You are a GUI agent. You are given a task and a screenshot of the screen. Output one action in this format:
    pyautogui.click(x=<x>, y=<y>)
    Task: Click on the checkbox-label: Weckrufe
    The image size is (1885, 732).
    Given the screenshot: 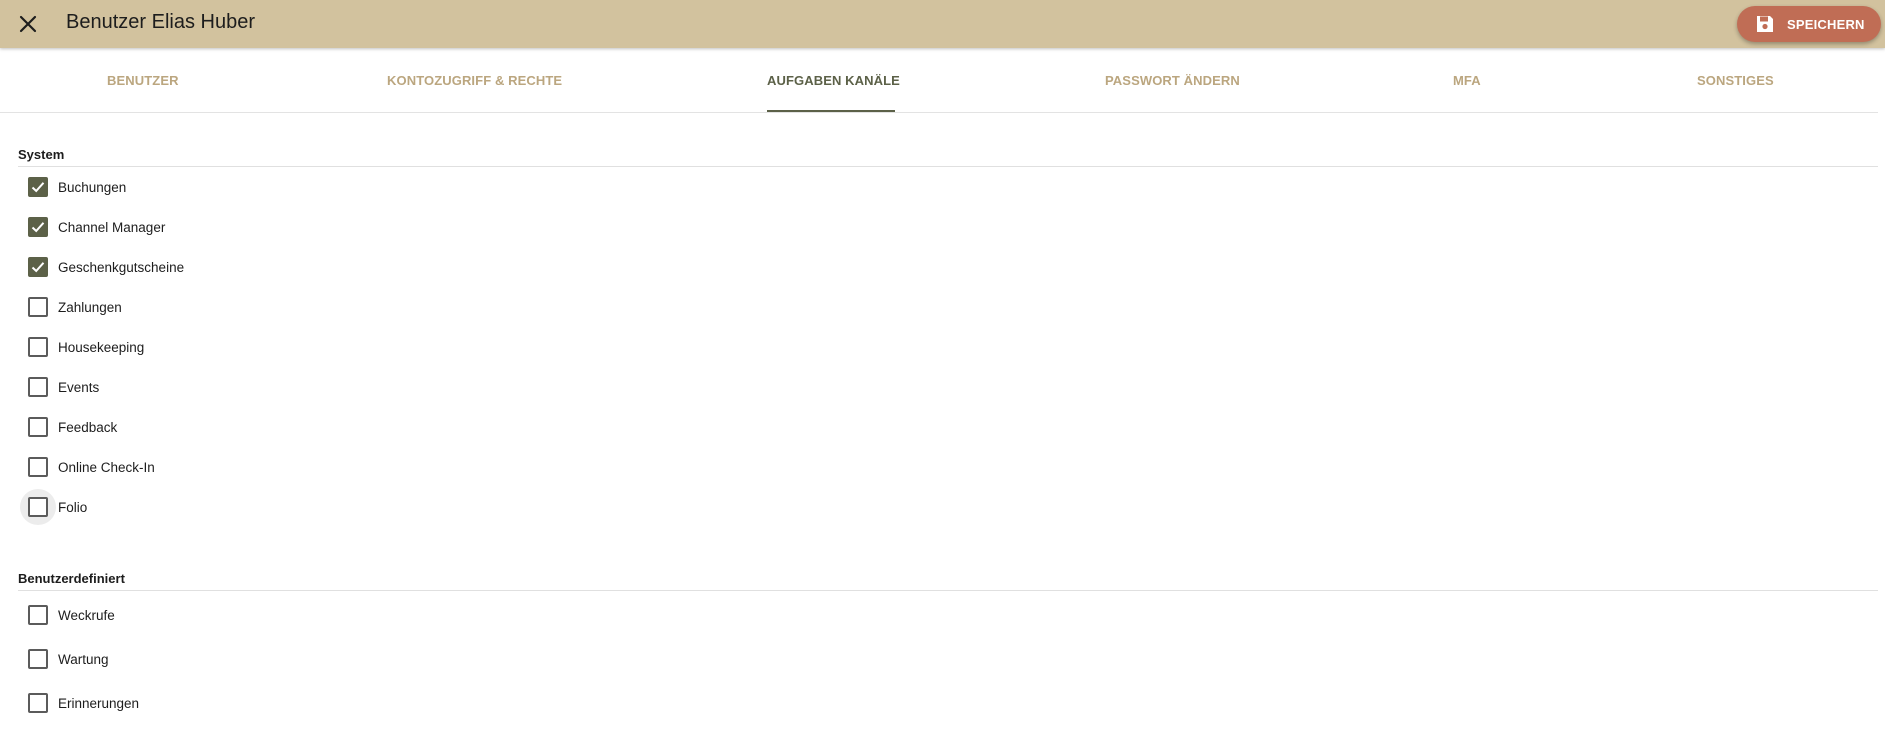 What is the action you would take?
    pyautogui.click(x=86, y=615)
    